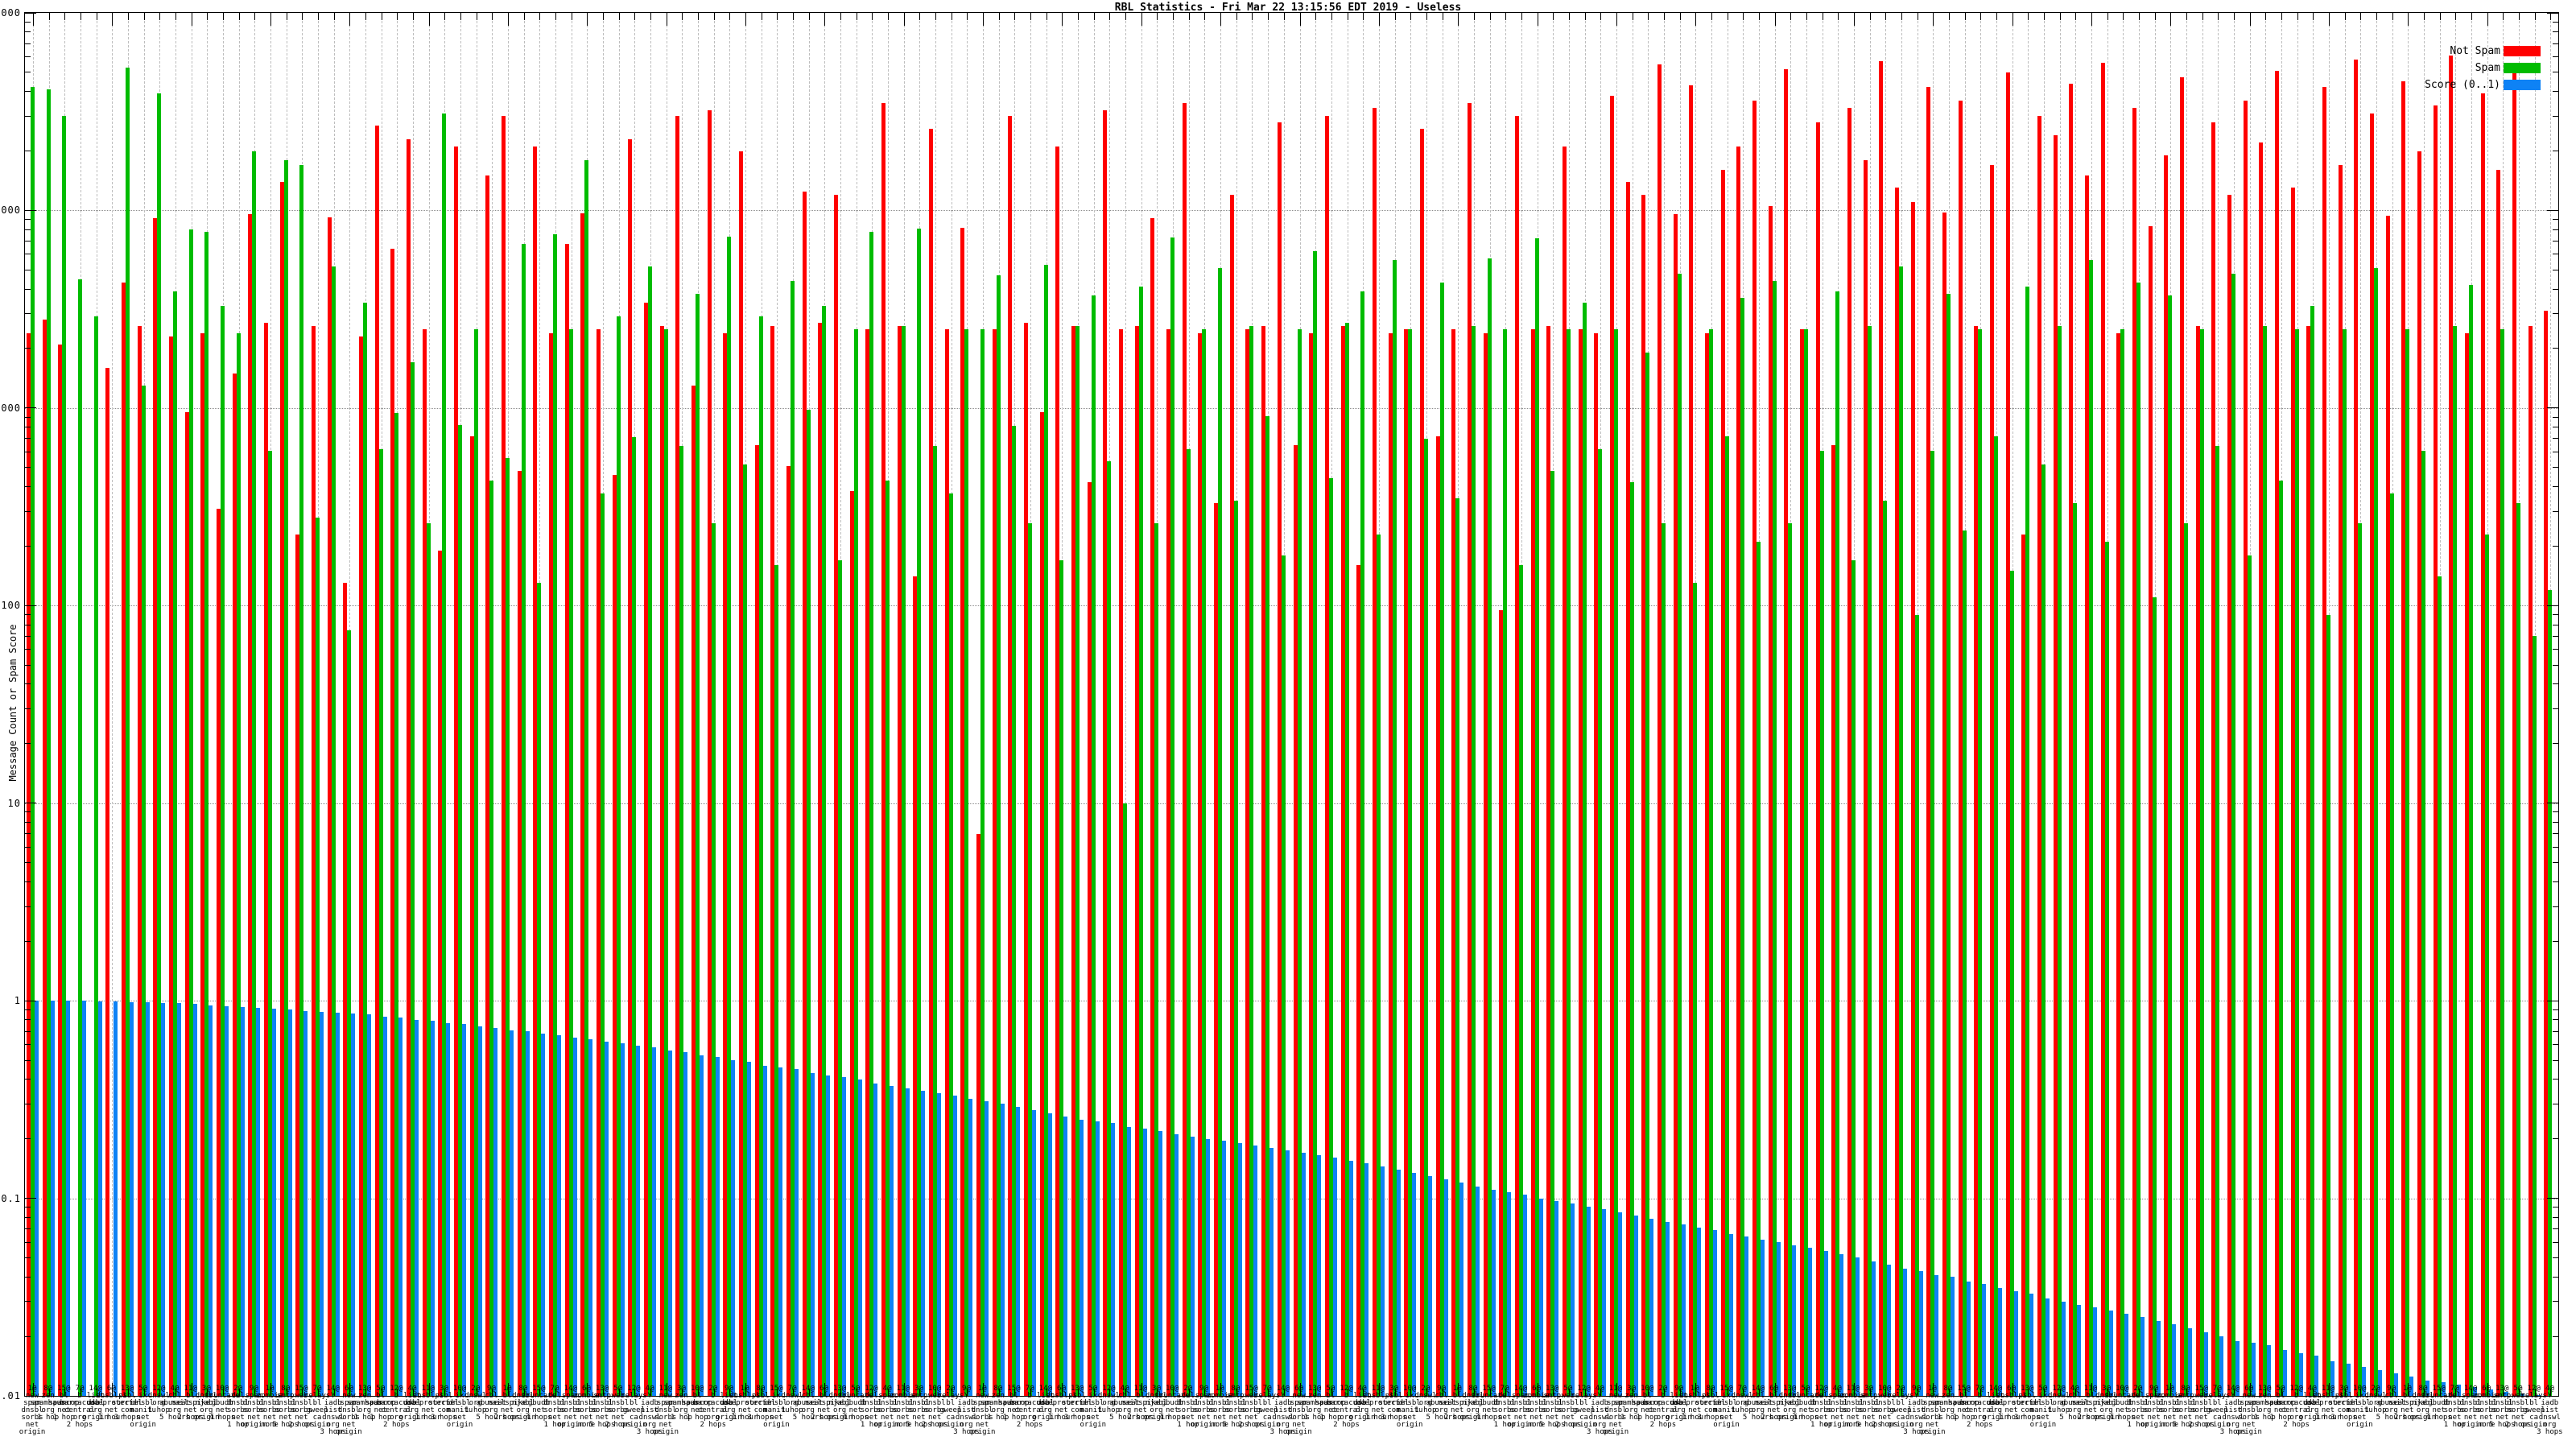 The width and height of the screenshot is (2576, 1449). I want to click on gridline-vertical, so click(113, 704).